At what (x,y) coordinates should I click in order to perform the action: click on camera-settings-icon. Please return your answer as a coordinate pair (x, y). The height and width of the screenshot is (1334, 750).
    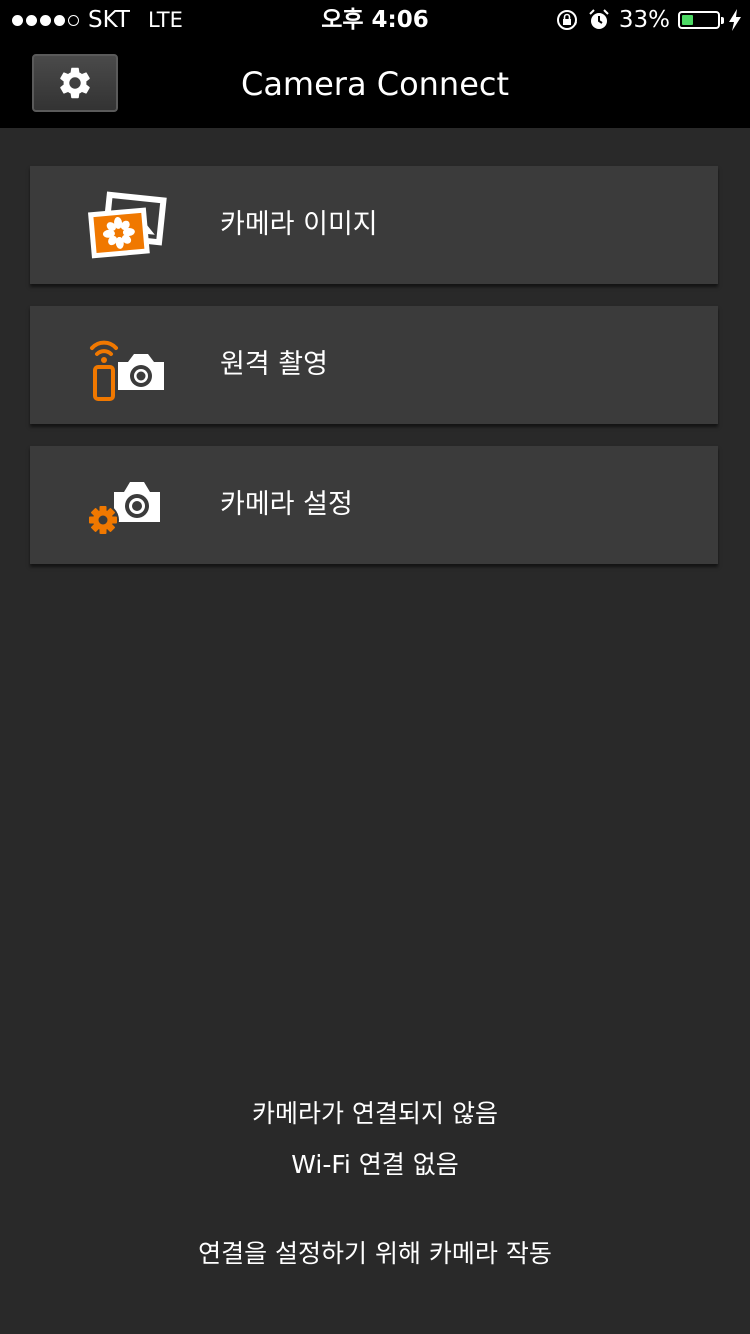
    Looking at the image, I should click on (123, 509).